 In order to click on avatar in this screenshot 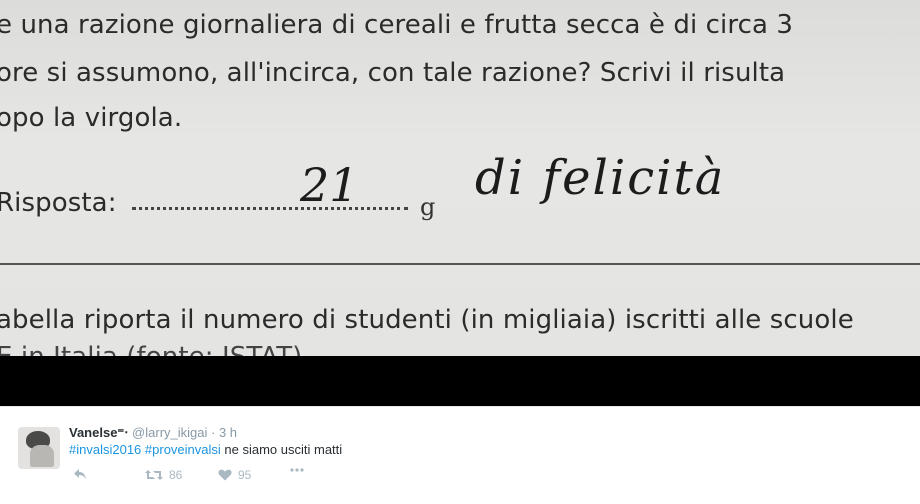, I will do `click(39, 448)`.